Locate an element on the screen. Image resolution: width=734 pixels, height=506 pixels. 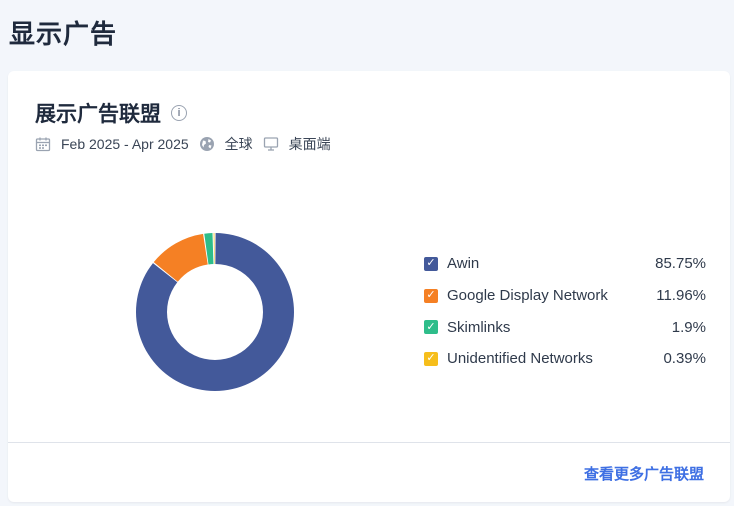
legend-label: Skimlinks is located at coordinates (479, 327).